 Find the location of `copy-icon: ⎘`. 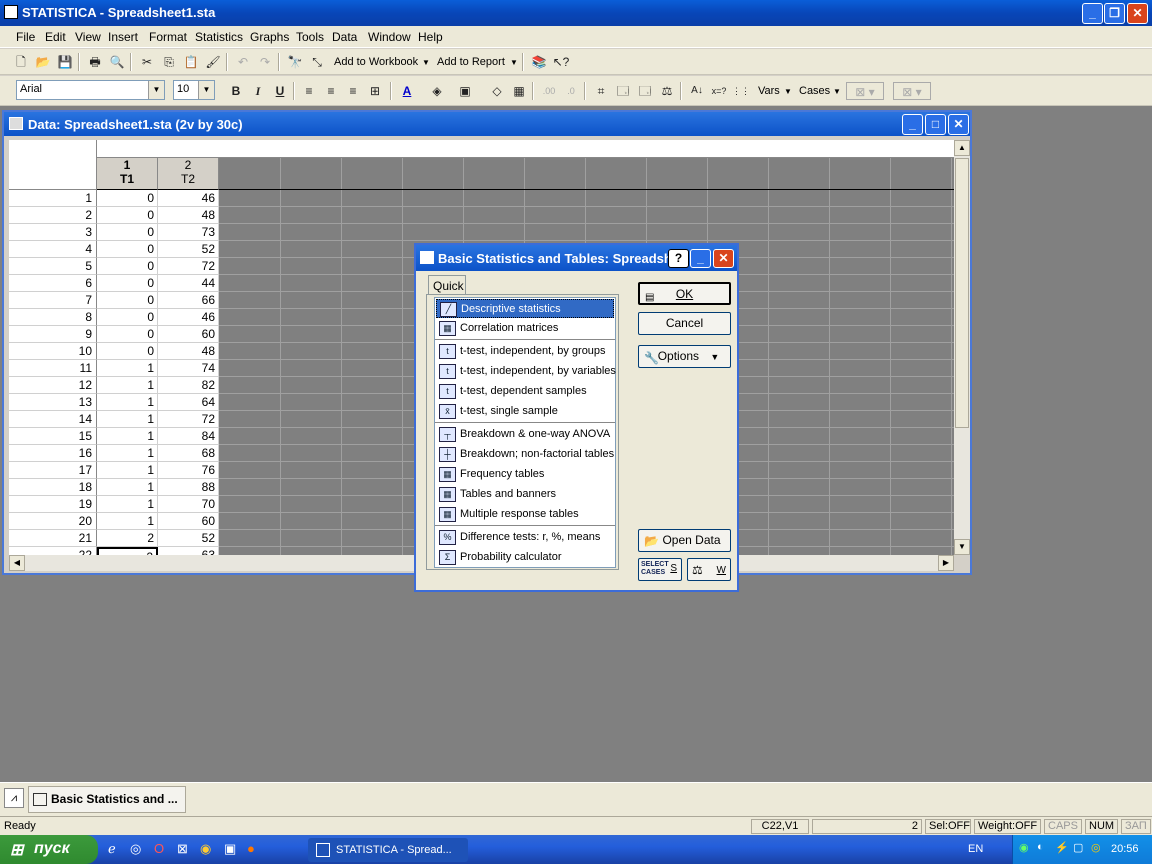

copy-icon: ⎘ is located at coordinates (169, 62).